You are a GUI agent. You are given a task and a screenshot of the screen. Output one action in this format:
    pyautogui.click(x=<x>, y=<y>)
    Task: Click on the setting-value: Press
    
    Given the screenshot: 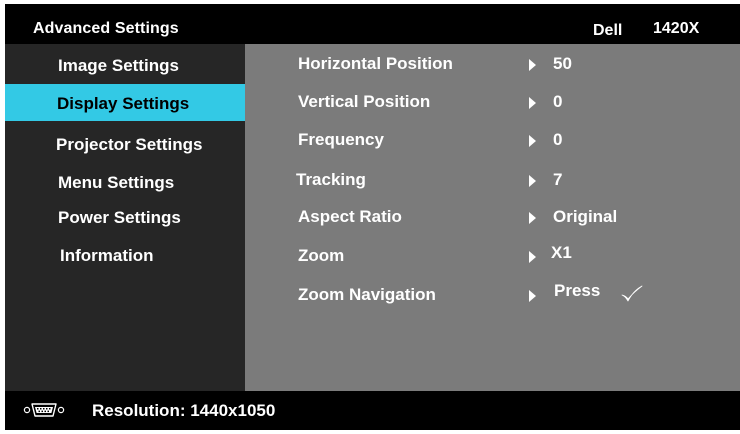 What is the action you would take?
    pyautogui.click(x=577, y=290)
    